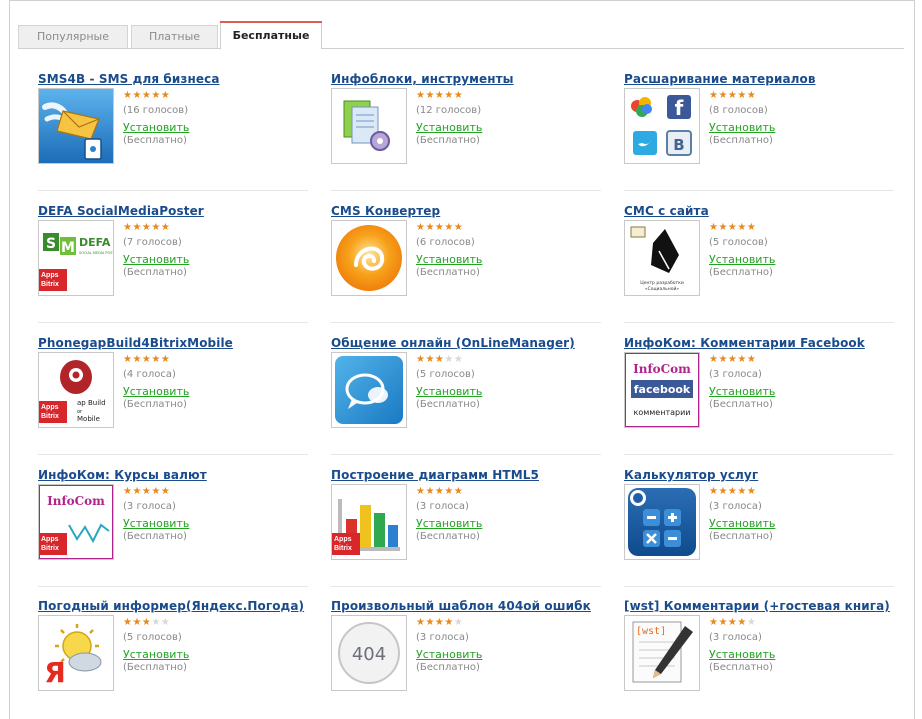 The image size is (922, 719). Describe the element at coordinates (121, 211) in the screenshot. I see `module-title-link: DEFA SocialMediaPoster` at that location.